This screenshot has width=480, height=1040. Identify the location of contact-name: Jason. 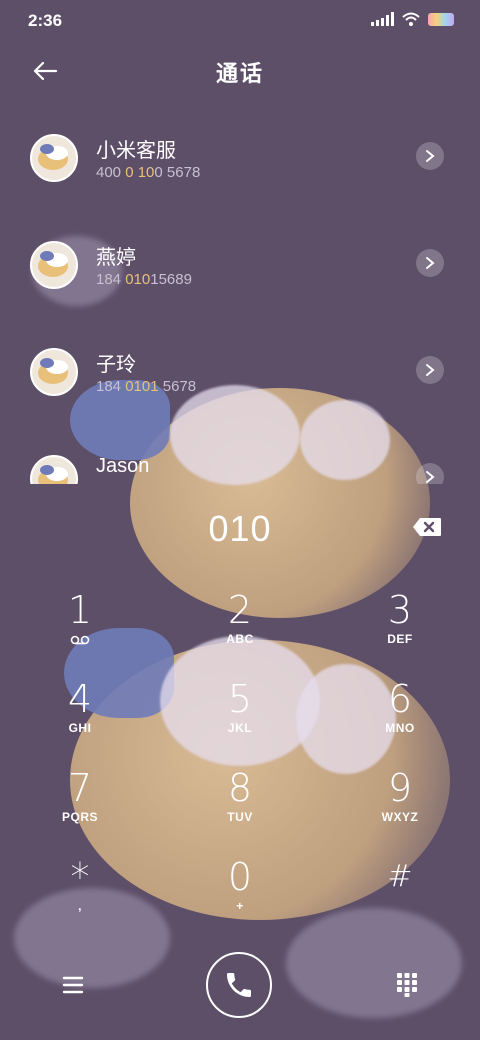
(123, 466).